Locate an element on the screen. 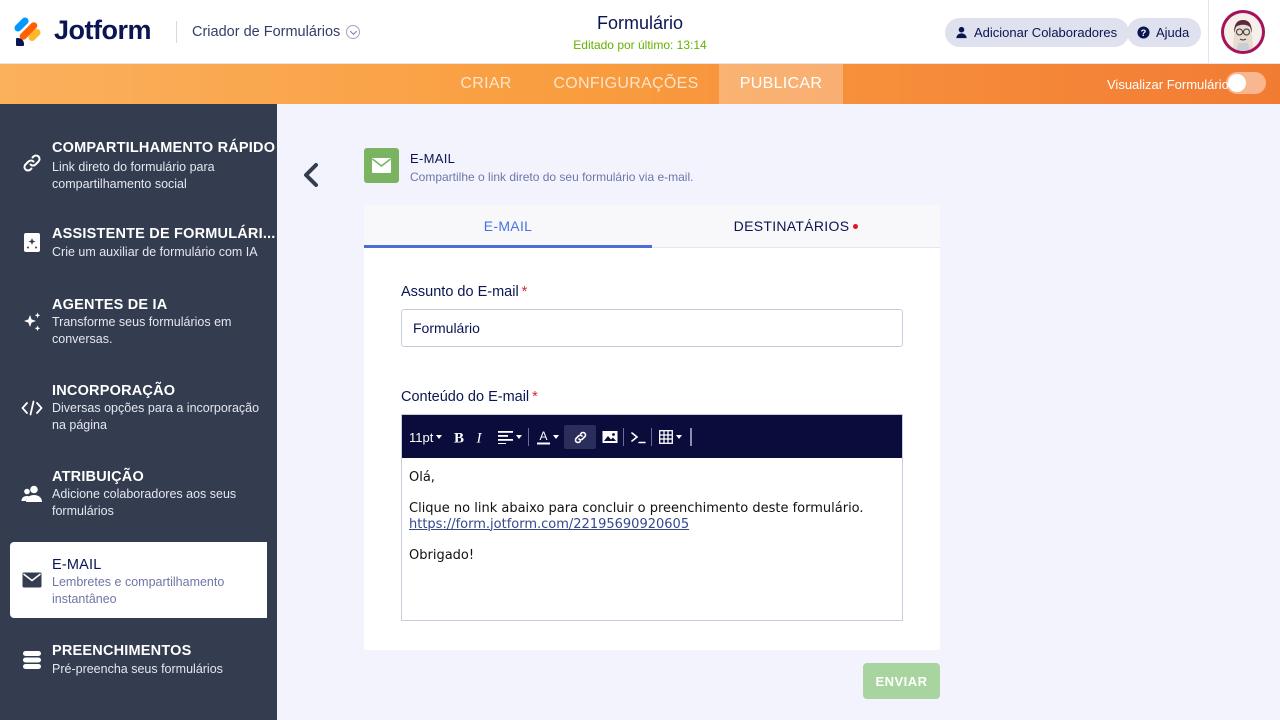  terminal-icon is located at coordinates (638, 438).